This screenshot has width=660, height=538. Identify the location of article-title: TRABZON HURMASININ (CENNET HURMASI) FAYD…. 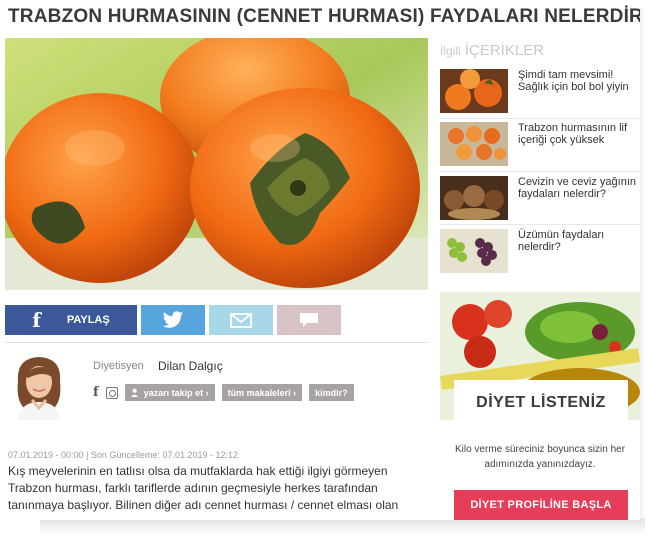
(324, 16).